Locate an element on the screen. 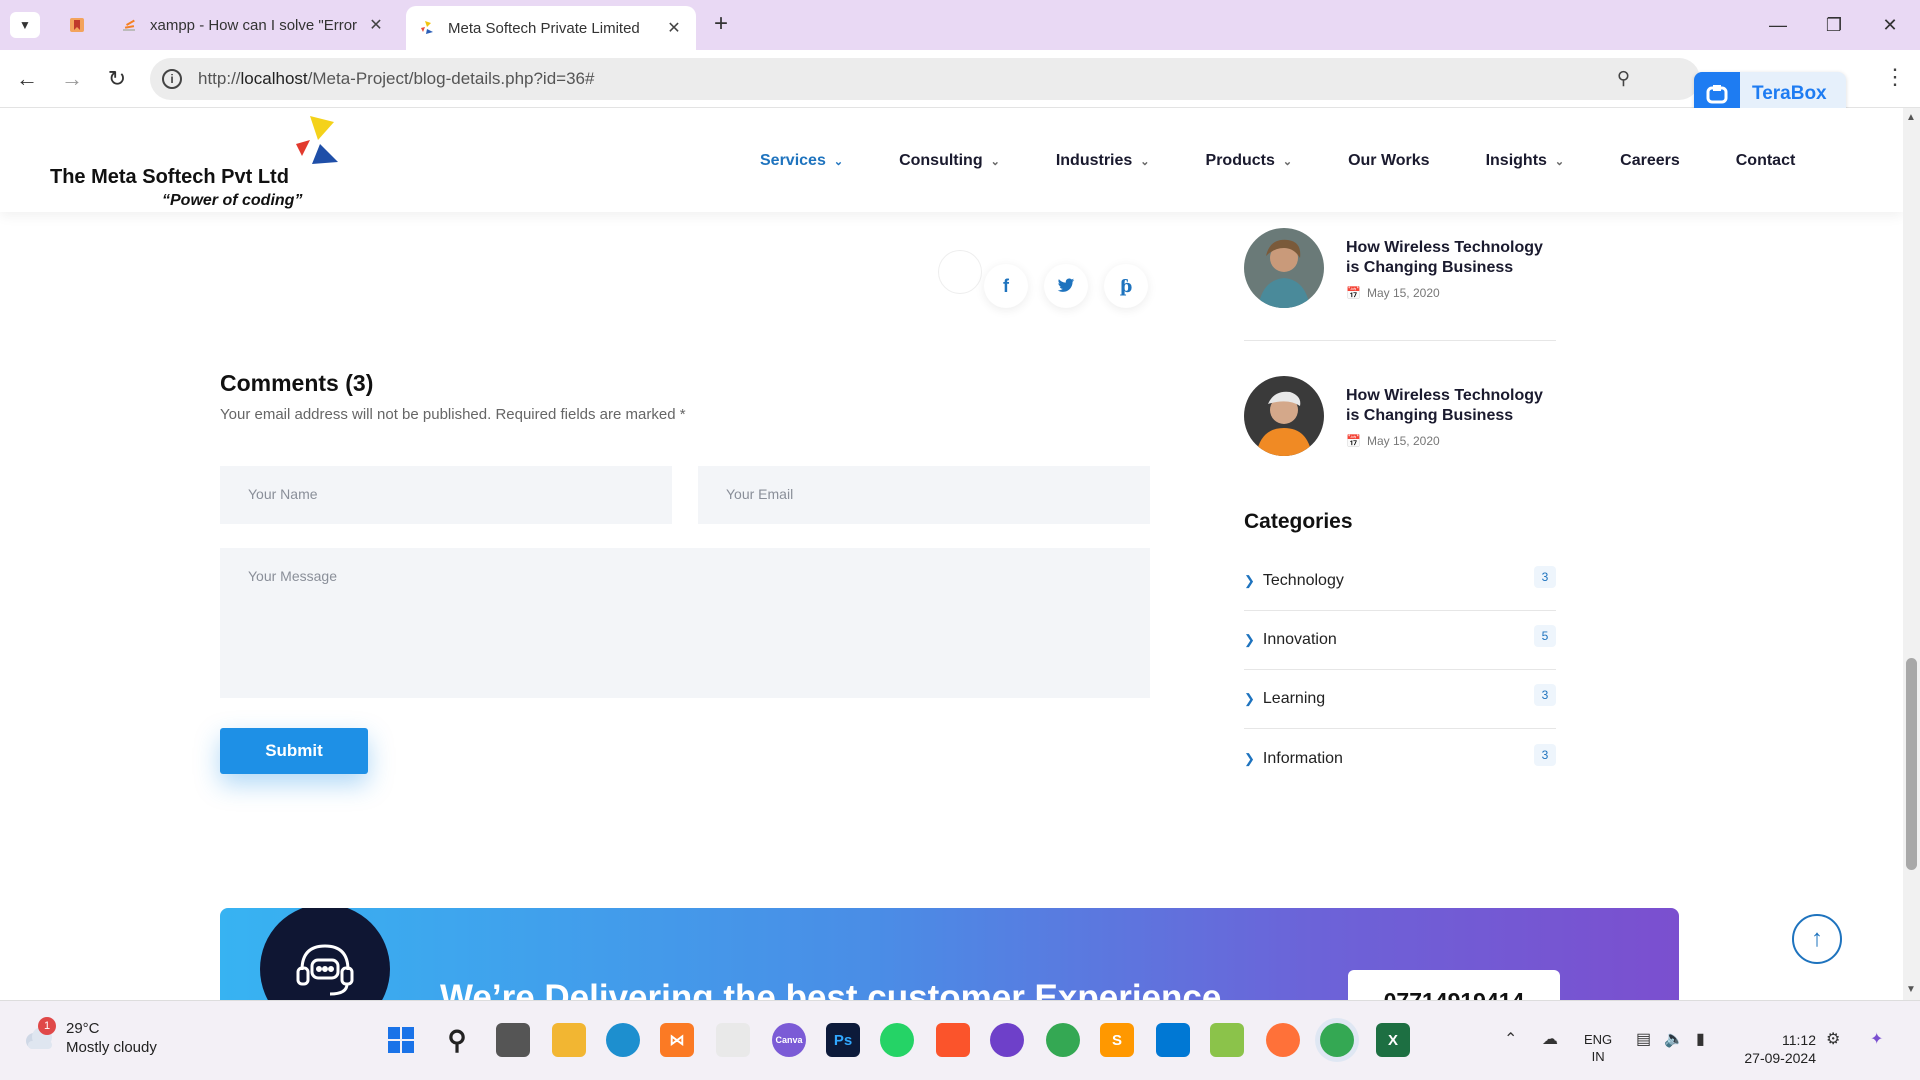 The width and height of the screenshot is (1920, 1080). store-icon is located at coordinates (733, 1040).